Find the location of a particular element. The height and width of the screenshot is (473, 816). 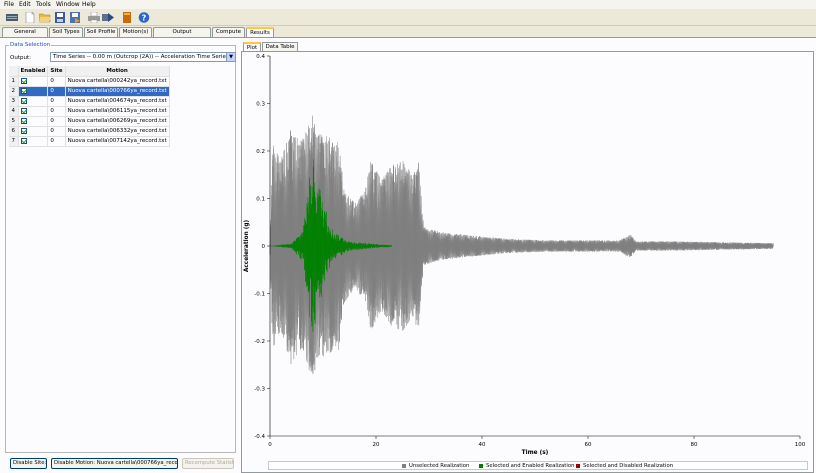

table-row: 5 0 Nuova cartella\006269ya_record.txt is located at coordinates (89, 121).